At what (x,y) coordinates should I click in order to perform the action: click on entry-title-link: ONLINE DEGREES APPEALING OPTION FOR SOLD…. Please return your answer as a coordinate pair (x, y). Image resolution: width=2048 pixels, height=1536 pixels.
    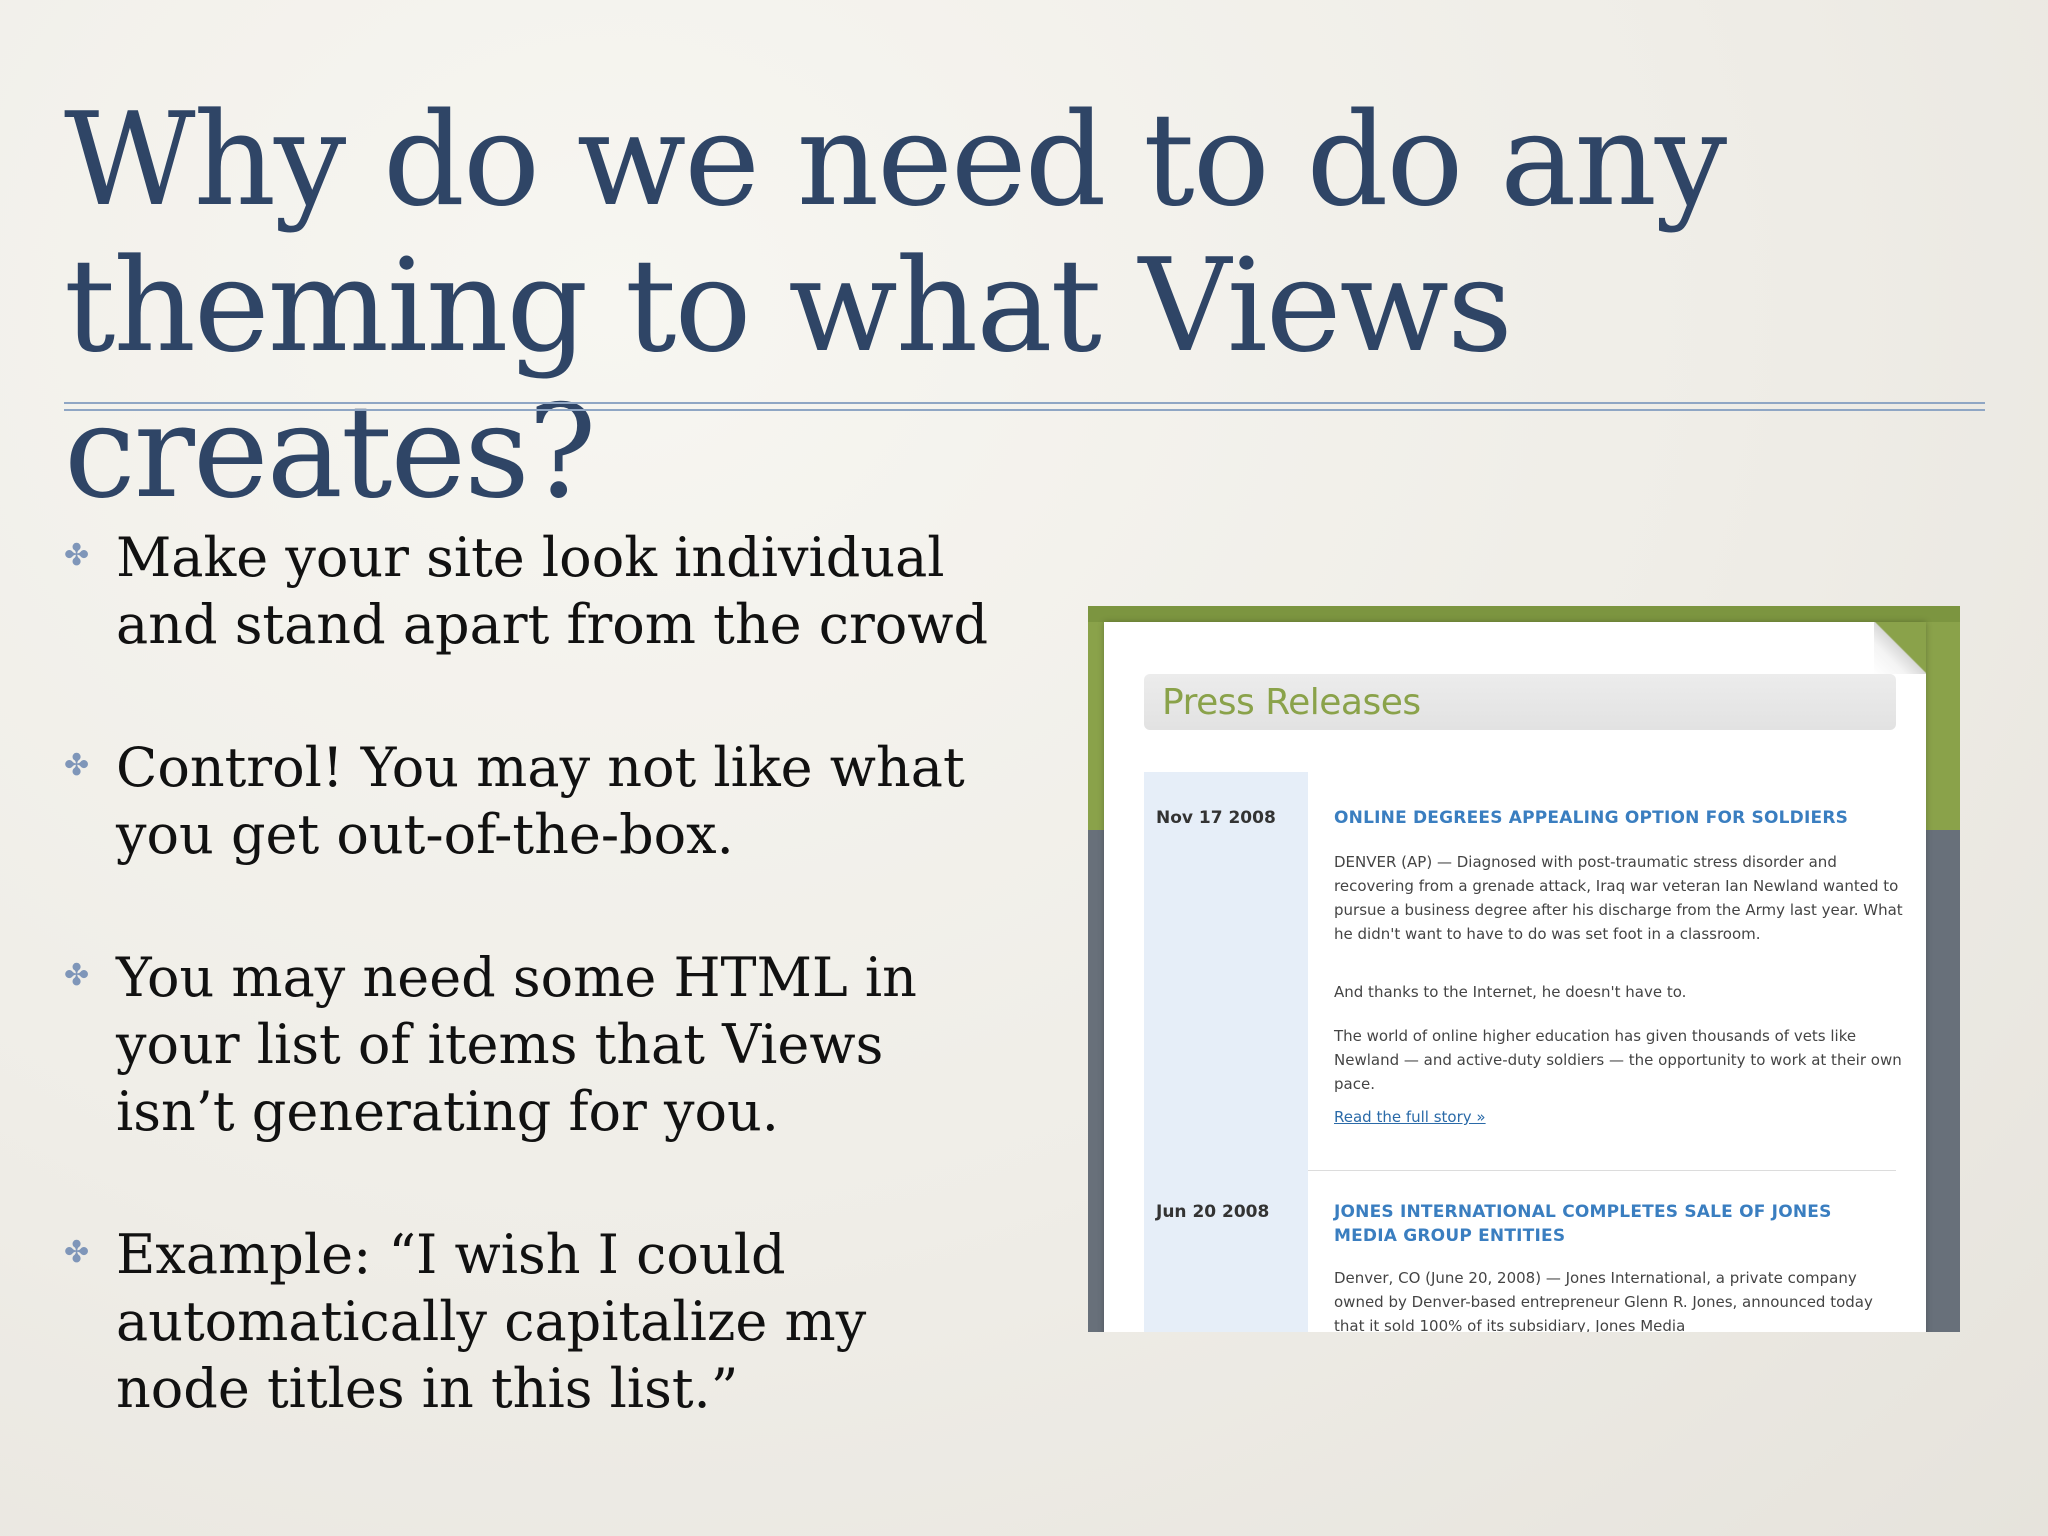
    Looking at the image, I should click on (1614, 818).